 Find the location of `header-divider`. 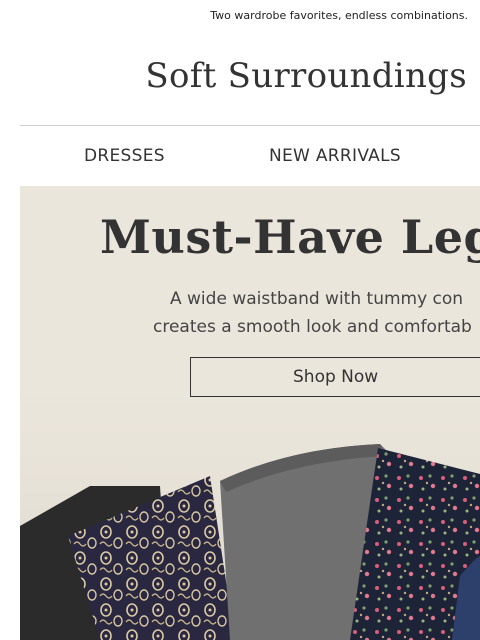

header-divider is located at coordinates (250, 125).